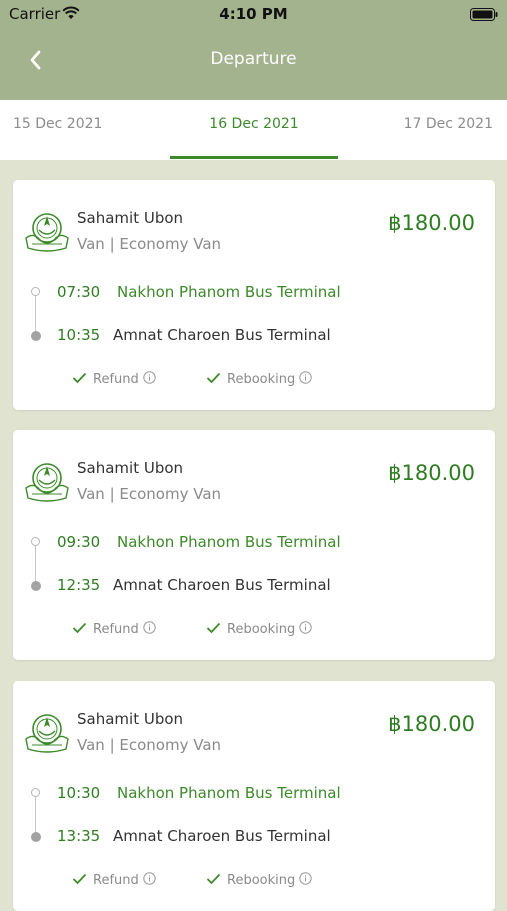 The height and width of the screenshot is (911, 507). I want to click on battery-icon, so click(484, 15).